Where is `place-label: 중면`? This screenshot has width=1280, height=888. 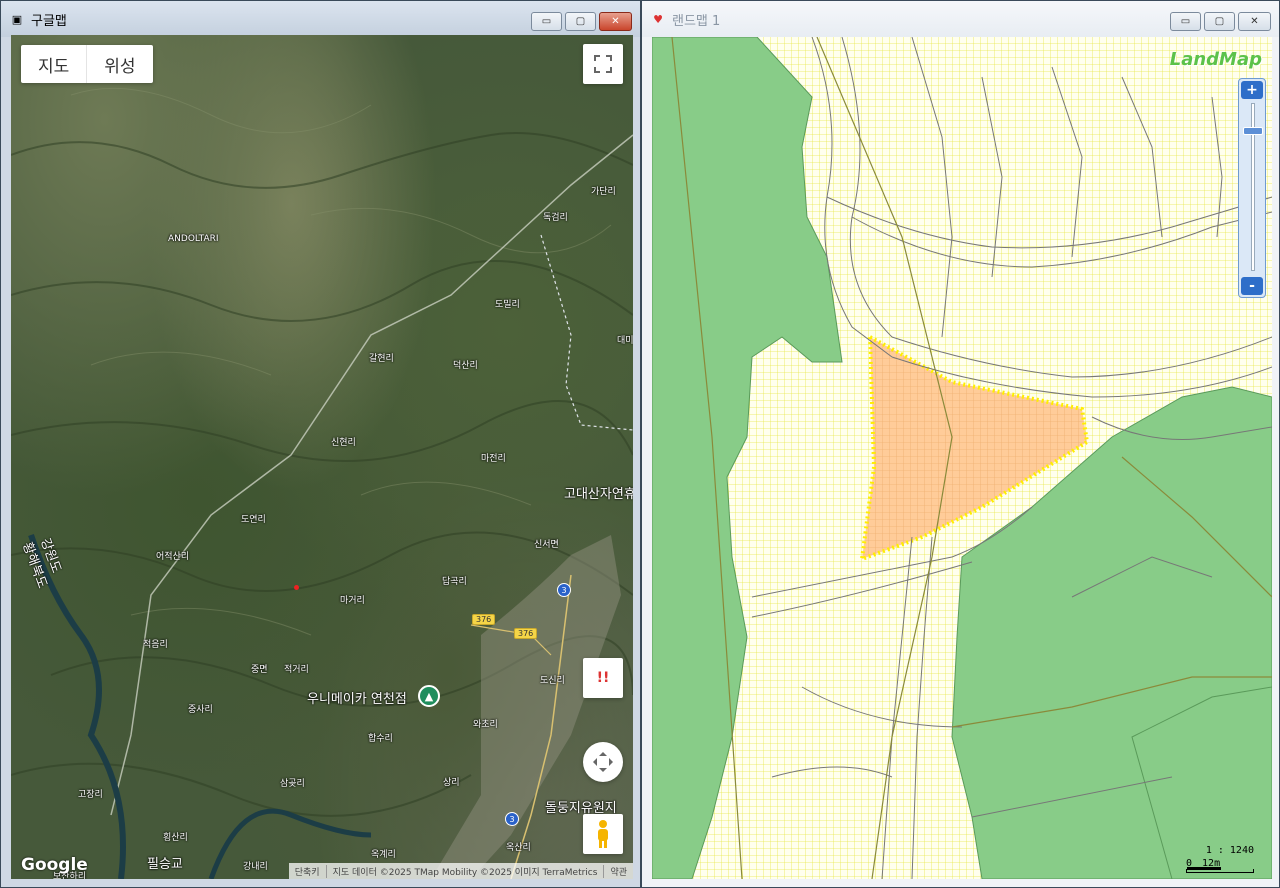 place-label: 중면 is located at coordinates (259, 668).